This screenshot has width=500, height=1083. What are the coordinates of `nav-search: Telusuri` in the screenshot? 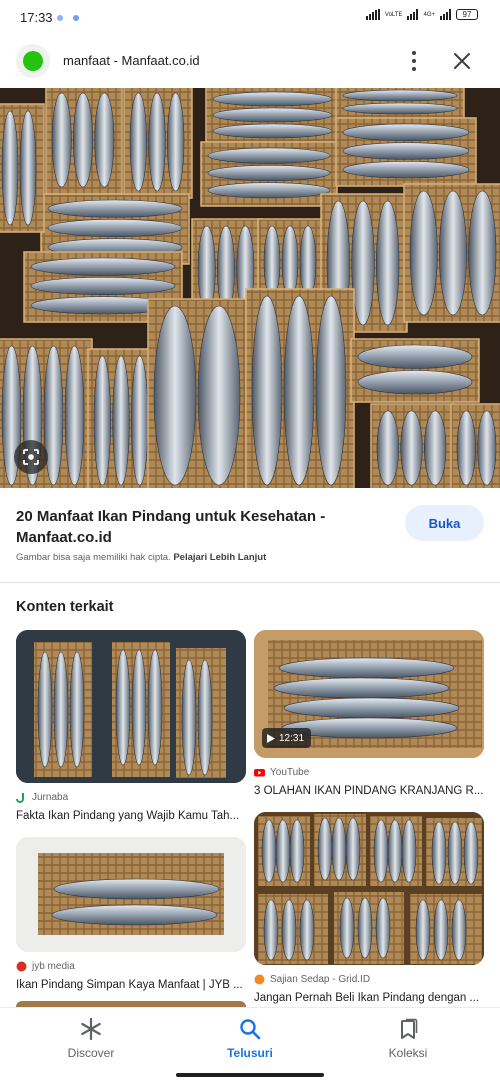 It's located at (250, 1039).